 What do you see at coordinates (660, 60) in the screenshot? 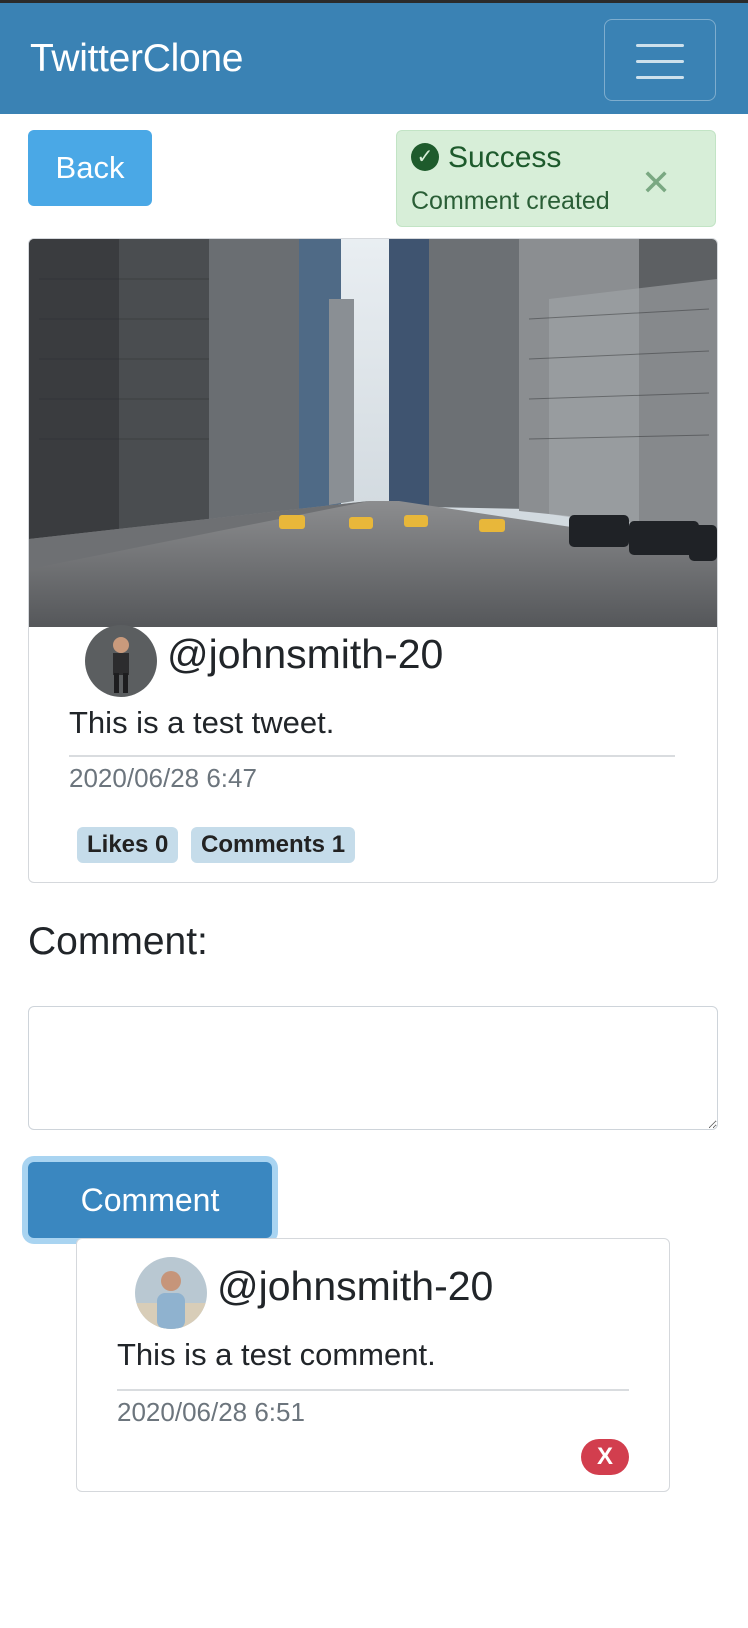
I see `hamburger-menu-icon` at bounding box center [660, 60].